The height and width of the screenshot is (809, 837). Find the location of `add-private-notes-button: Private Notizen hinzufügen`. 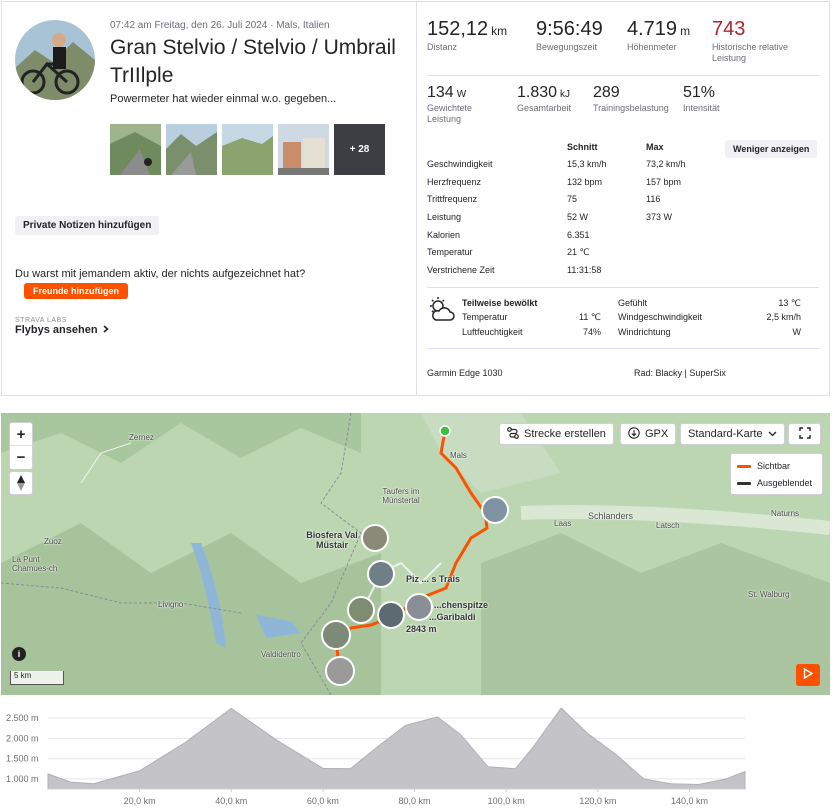

add-private-notes-button: Private Notizen hinzufügen is located at coordinates (87, 225).